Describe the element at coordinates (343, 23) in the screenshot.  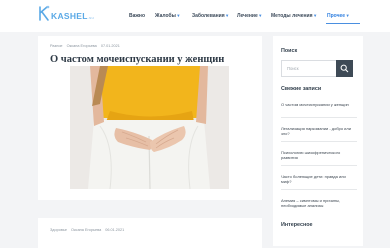
I see `nav-active-underline` at that location.